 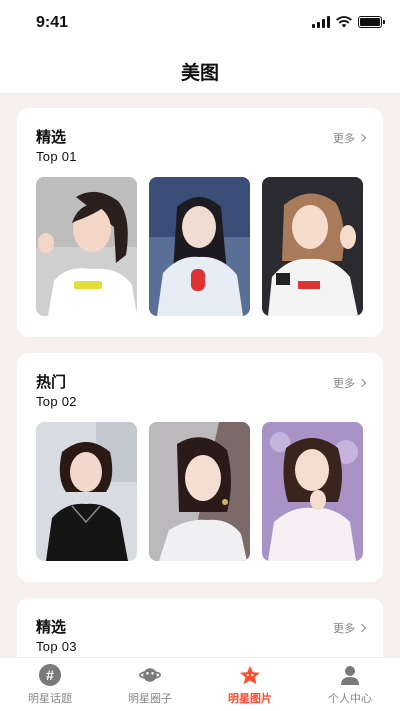 I want to click on status-time: 9:41, so click(x=52, y=22).